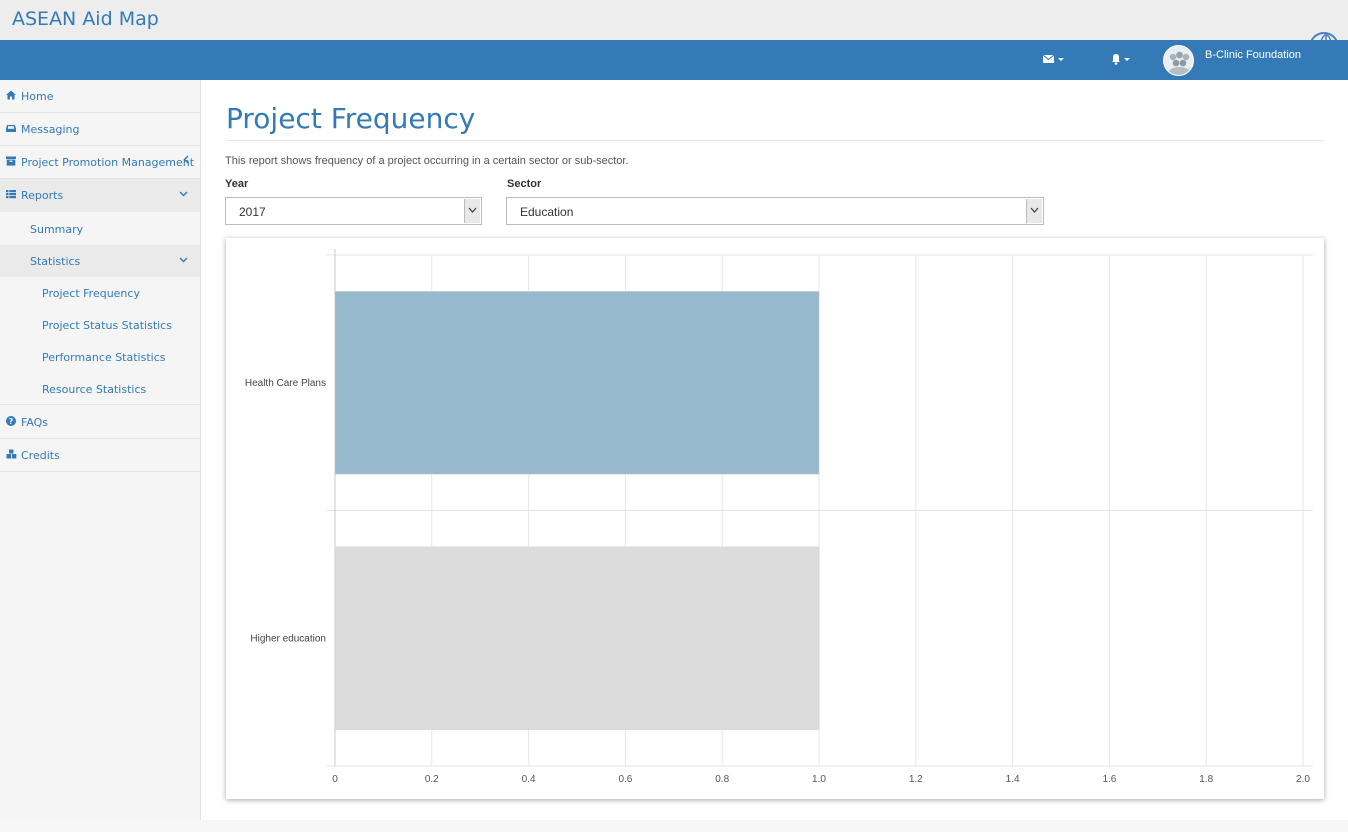  Describe the element at coordinates (1178, 60) in the screenshot. I see `avatar` at that location.